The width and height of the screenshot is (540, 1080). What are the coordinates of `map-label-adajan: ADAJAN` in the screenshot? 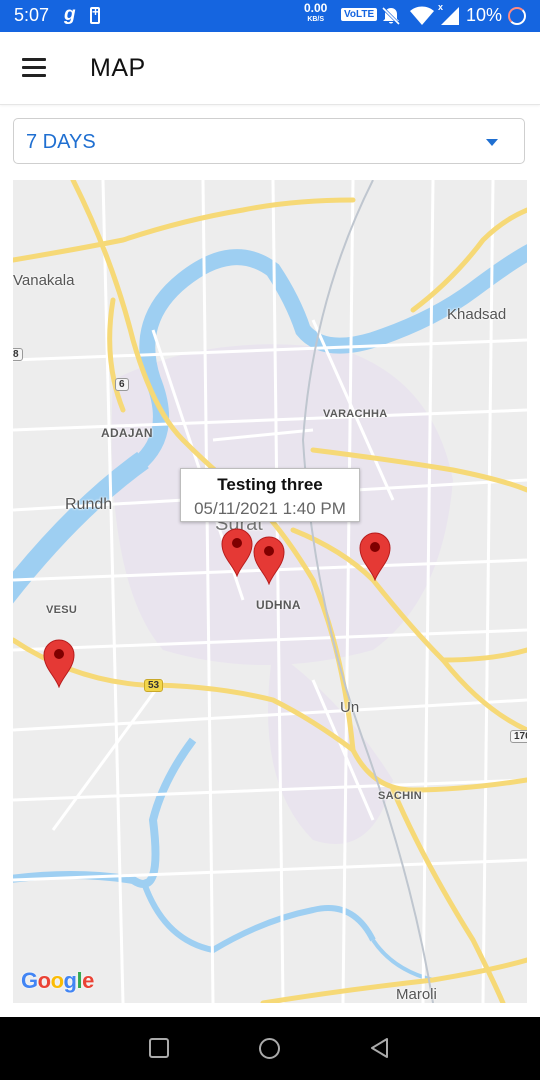 It's located at (127, 433).